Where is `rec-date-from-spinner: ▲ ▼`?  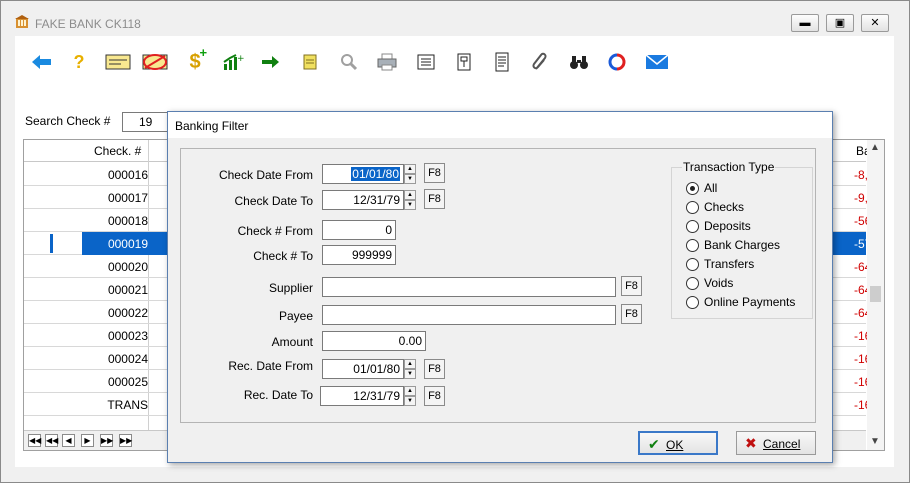
rec-date-from-spinner: ▲ ▼ is located at coordinates (410, 369).